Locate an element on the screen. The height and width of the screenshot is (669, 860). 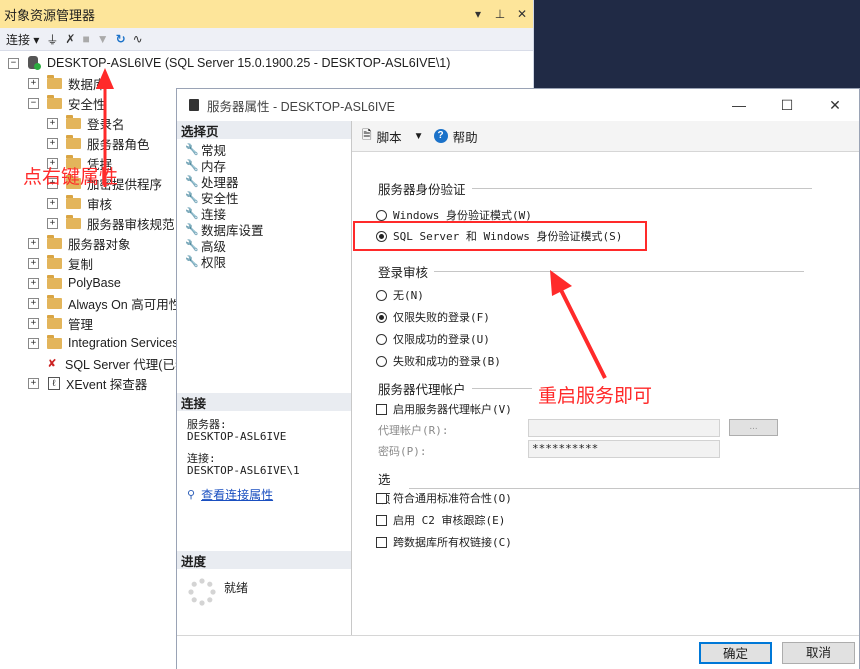
highlight-box is located at coordinates (500, 236).